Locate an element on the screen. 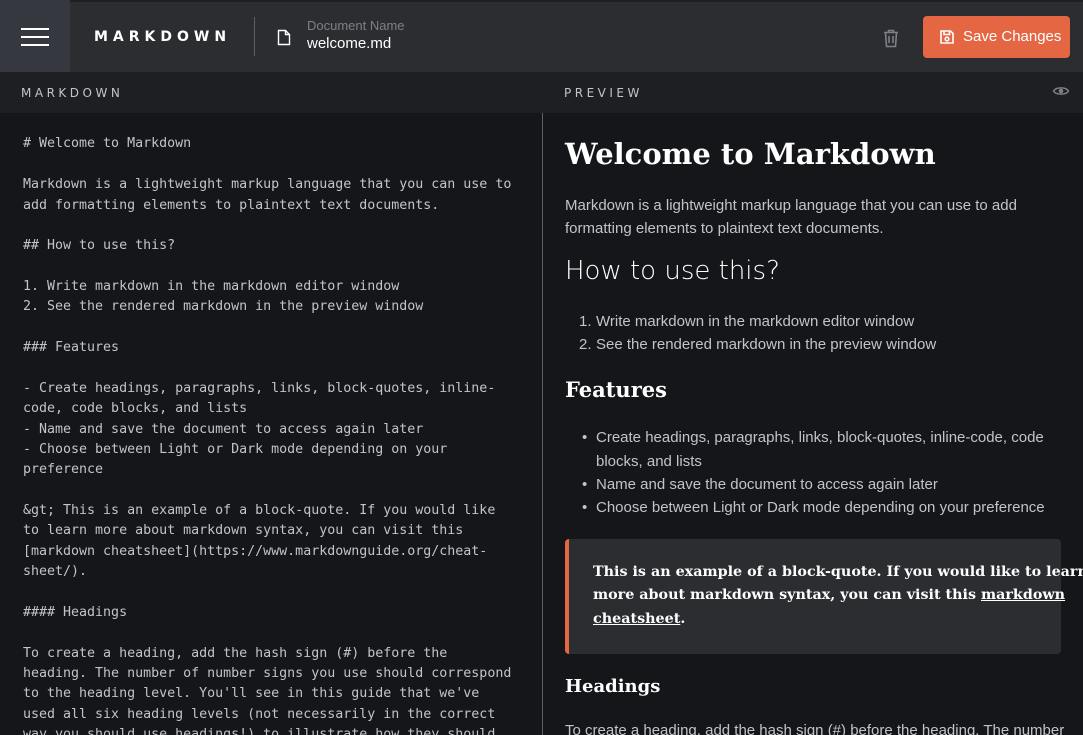 This screenshot has height=735, width=1083. save-button-label: Save Changes is located at coordinates (1012, 36).